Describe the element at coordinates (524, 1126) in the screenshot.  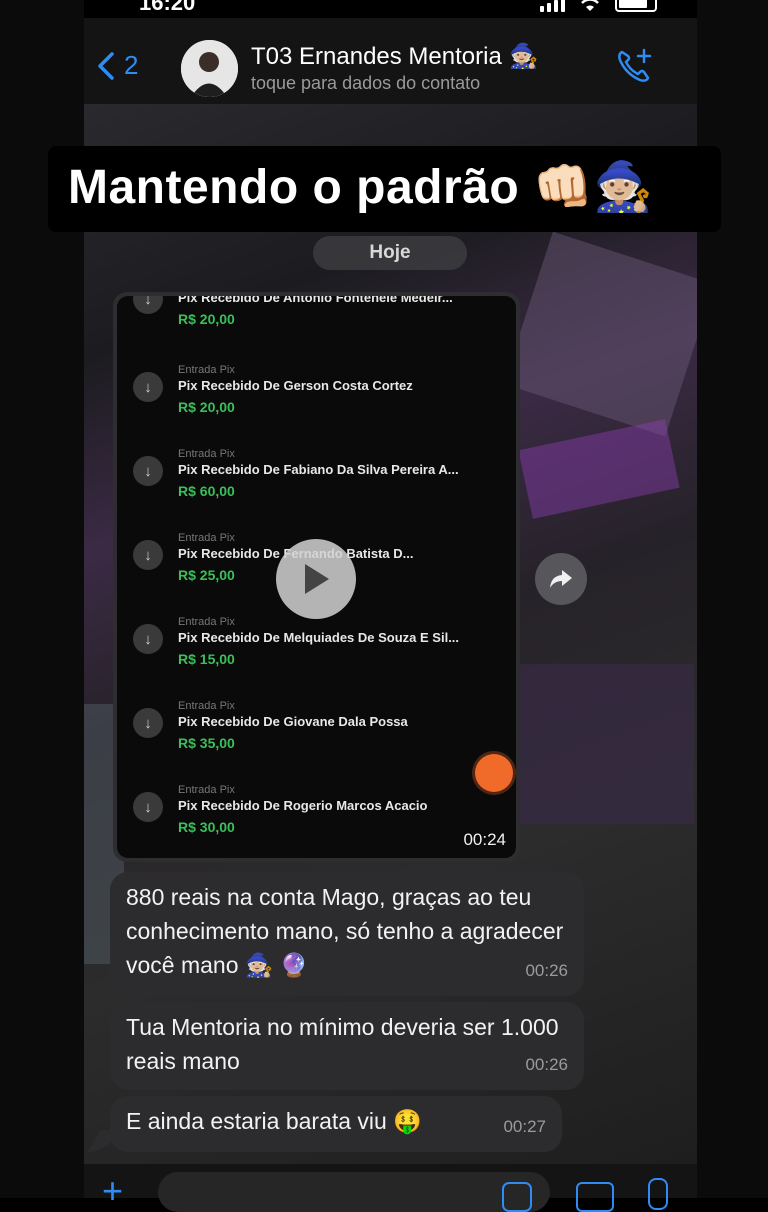
I see `message-time: 00:27` at that location.